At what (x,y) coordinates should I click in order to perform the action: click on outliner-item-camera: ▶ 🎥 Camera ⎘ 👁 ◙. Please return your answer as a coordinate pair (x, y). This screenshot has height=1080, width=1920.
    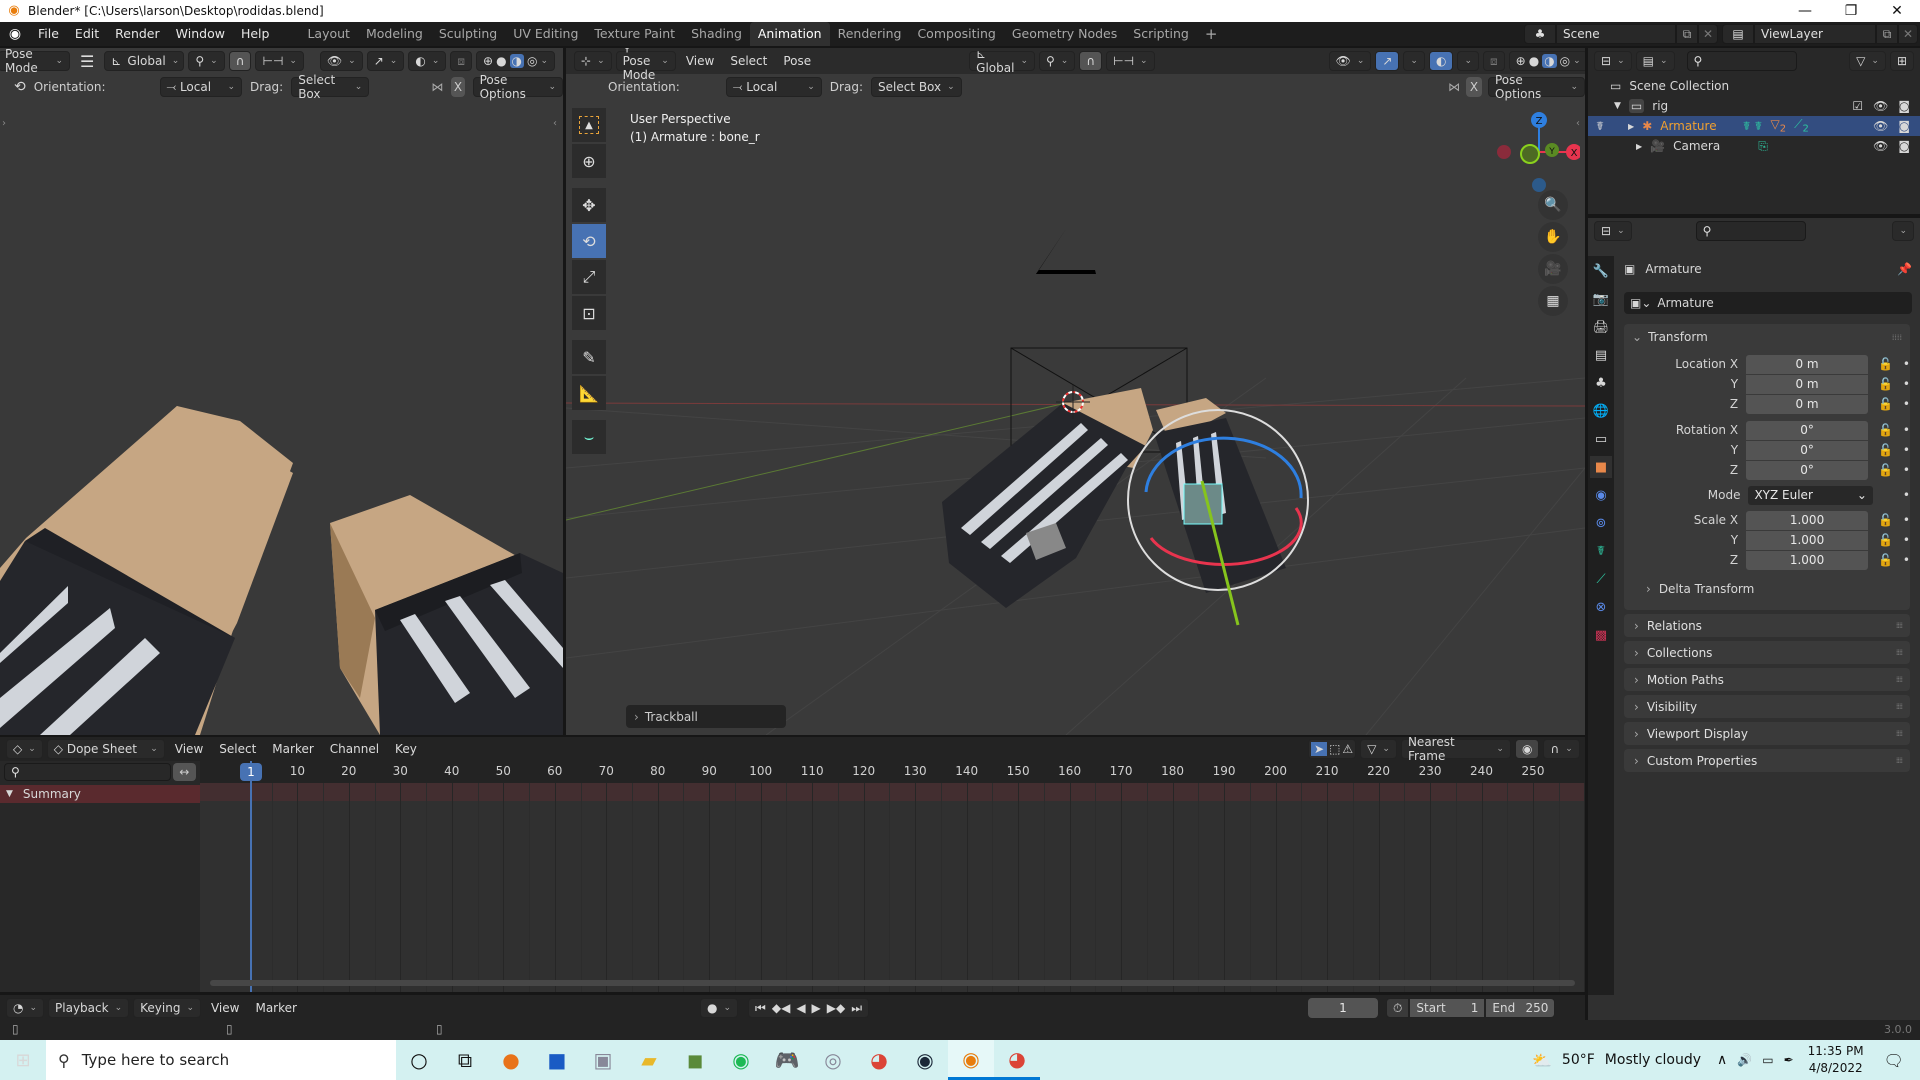
    Looking at the image, I should click on (1754, 146).